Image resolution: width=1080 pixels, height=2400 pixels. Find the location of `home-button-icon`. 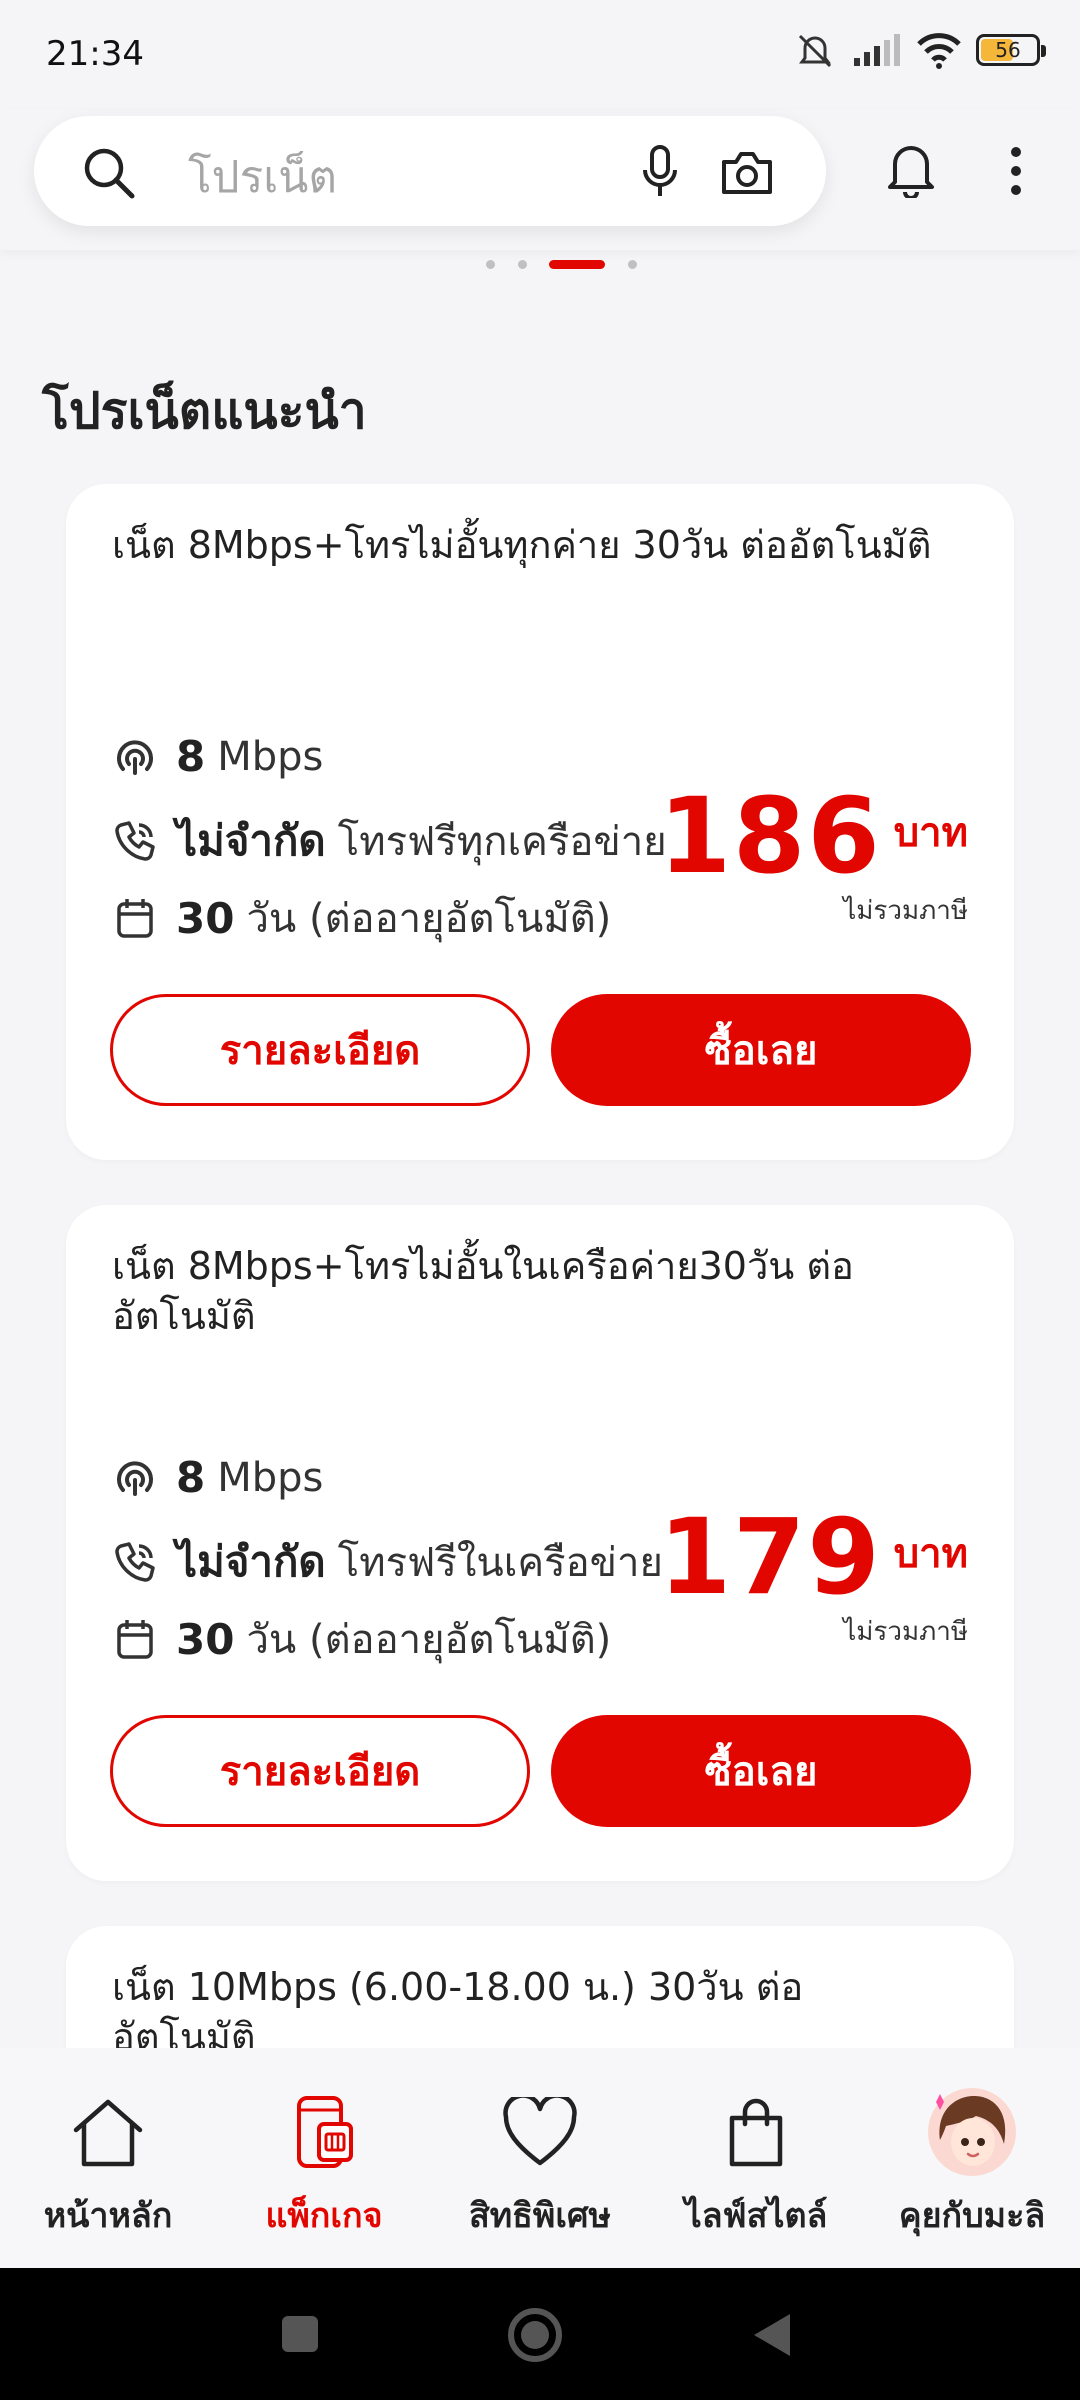

home-button-icon is located at coordinates (535, 2335).